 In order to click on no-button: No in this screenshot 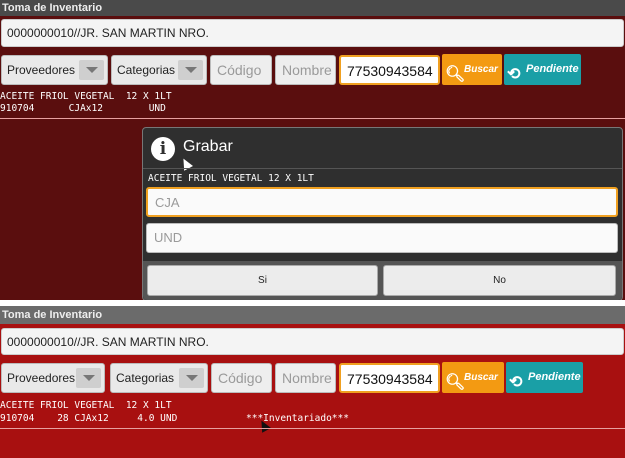, I will do `click(499, 280)`.